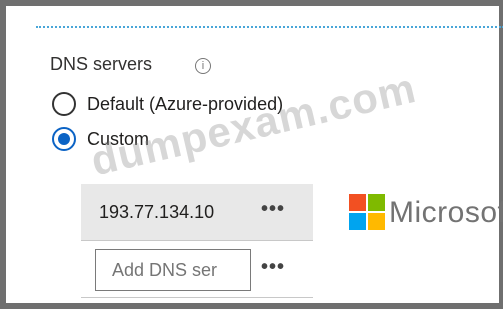  Describe the element at coordinates (376, 202) in the screenshot. I see `logo-green-square` at that location.